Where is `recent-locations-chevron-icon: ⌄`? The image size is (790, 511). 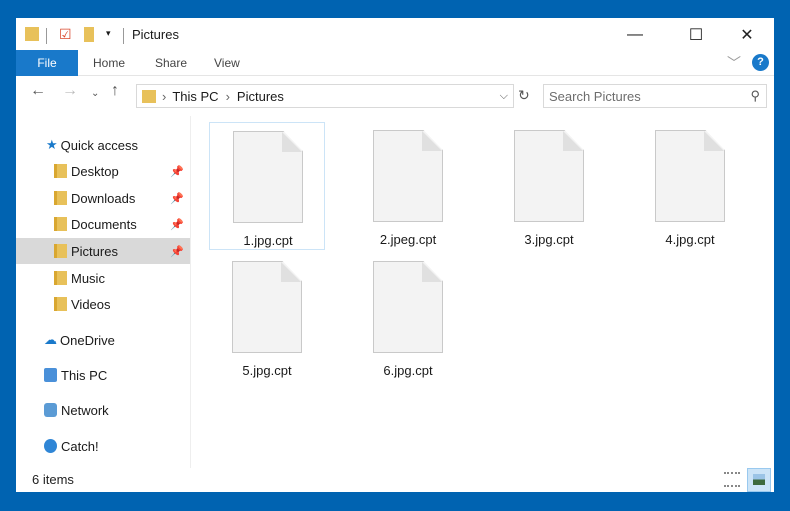 recent-locations-chevron-icon: ⌄ is located at coordinates (95, 93).